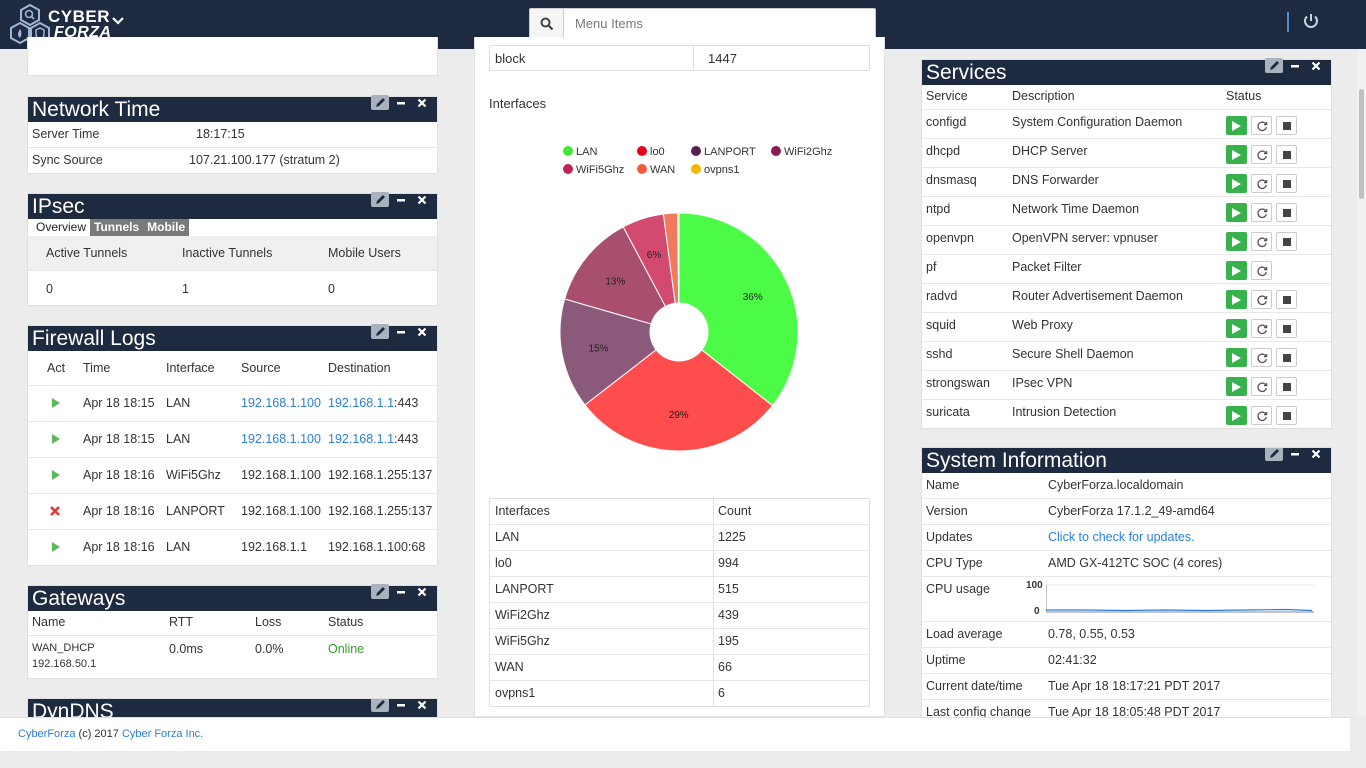 Image resolution: width=1366 pixels, height=768 pixels. I want to click on interface-count: 1225, so click(732, 537).